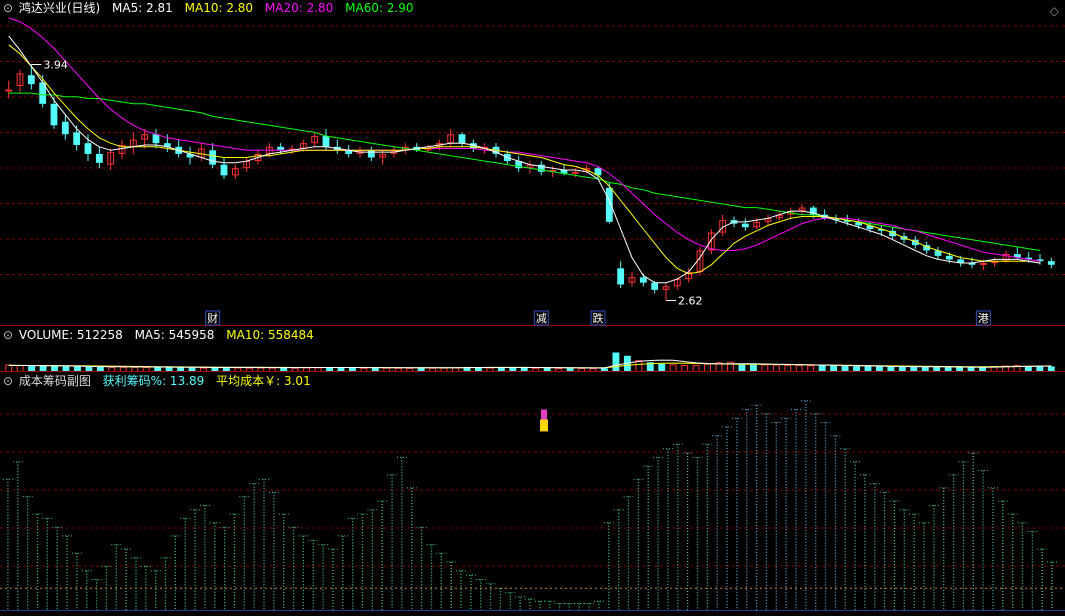 The height and width of the screenshot is (616, 1065). I want to click on cost-header: ⊙ 成本筹码副图 获利筹码%: 13.89 平均成本￥: 3.01, so click(159, 381).